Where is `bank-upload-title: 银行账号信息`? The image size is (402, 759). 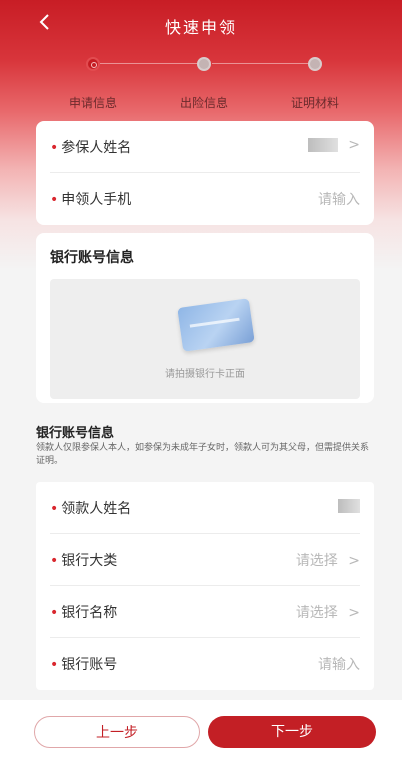
bank-upload-title: 银行账号信息 is located at coordinates (92, 258).